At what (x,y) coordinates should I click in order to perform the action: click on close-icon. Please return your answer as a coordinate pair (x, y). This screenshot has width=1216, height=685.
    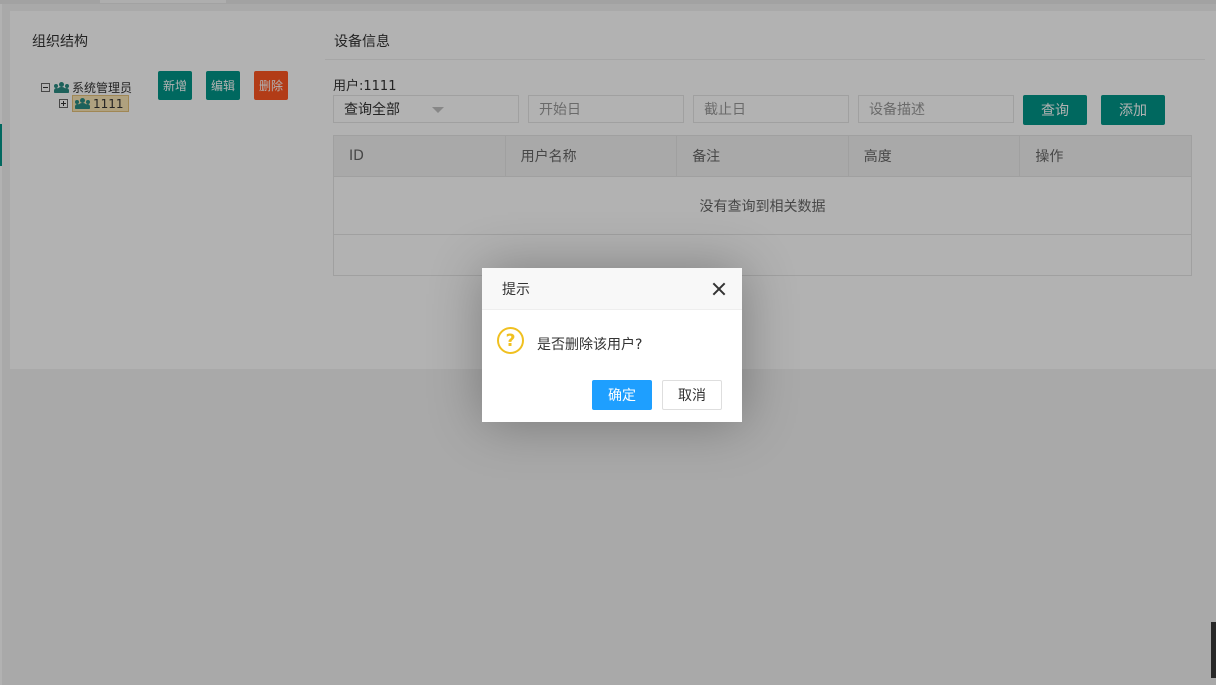
    Looking at the image, I should click on (719, 289).